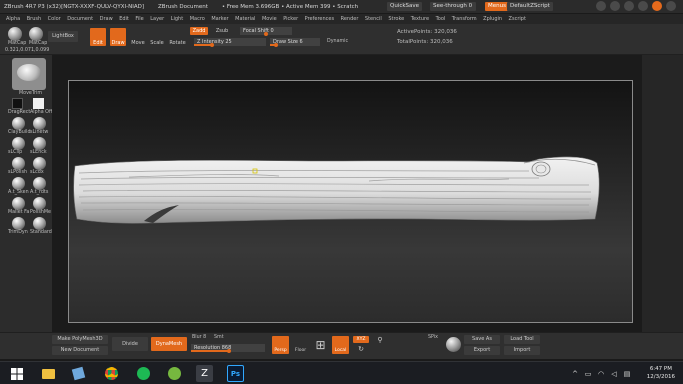 The height and width of the screenshot is (384, 683). What do you see at coordinates (396, 19) in the screenshot?
I see `menu-stroke: Stroke` at bounding box center [396, 19].